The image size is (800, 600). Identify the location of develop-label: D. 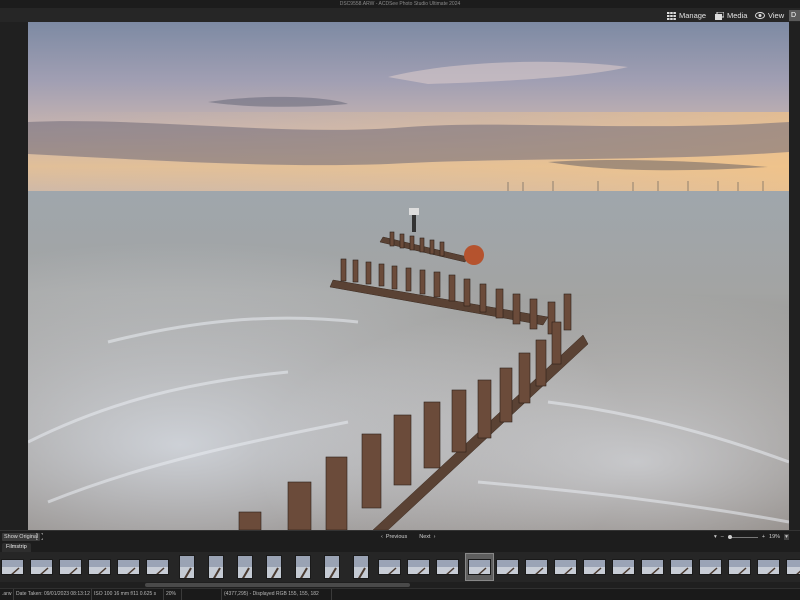
(794, 15).